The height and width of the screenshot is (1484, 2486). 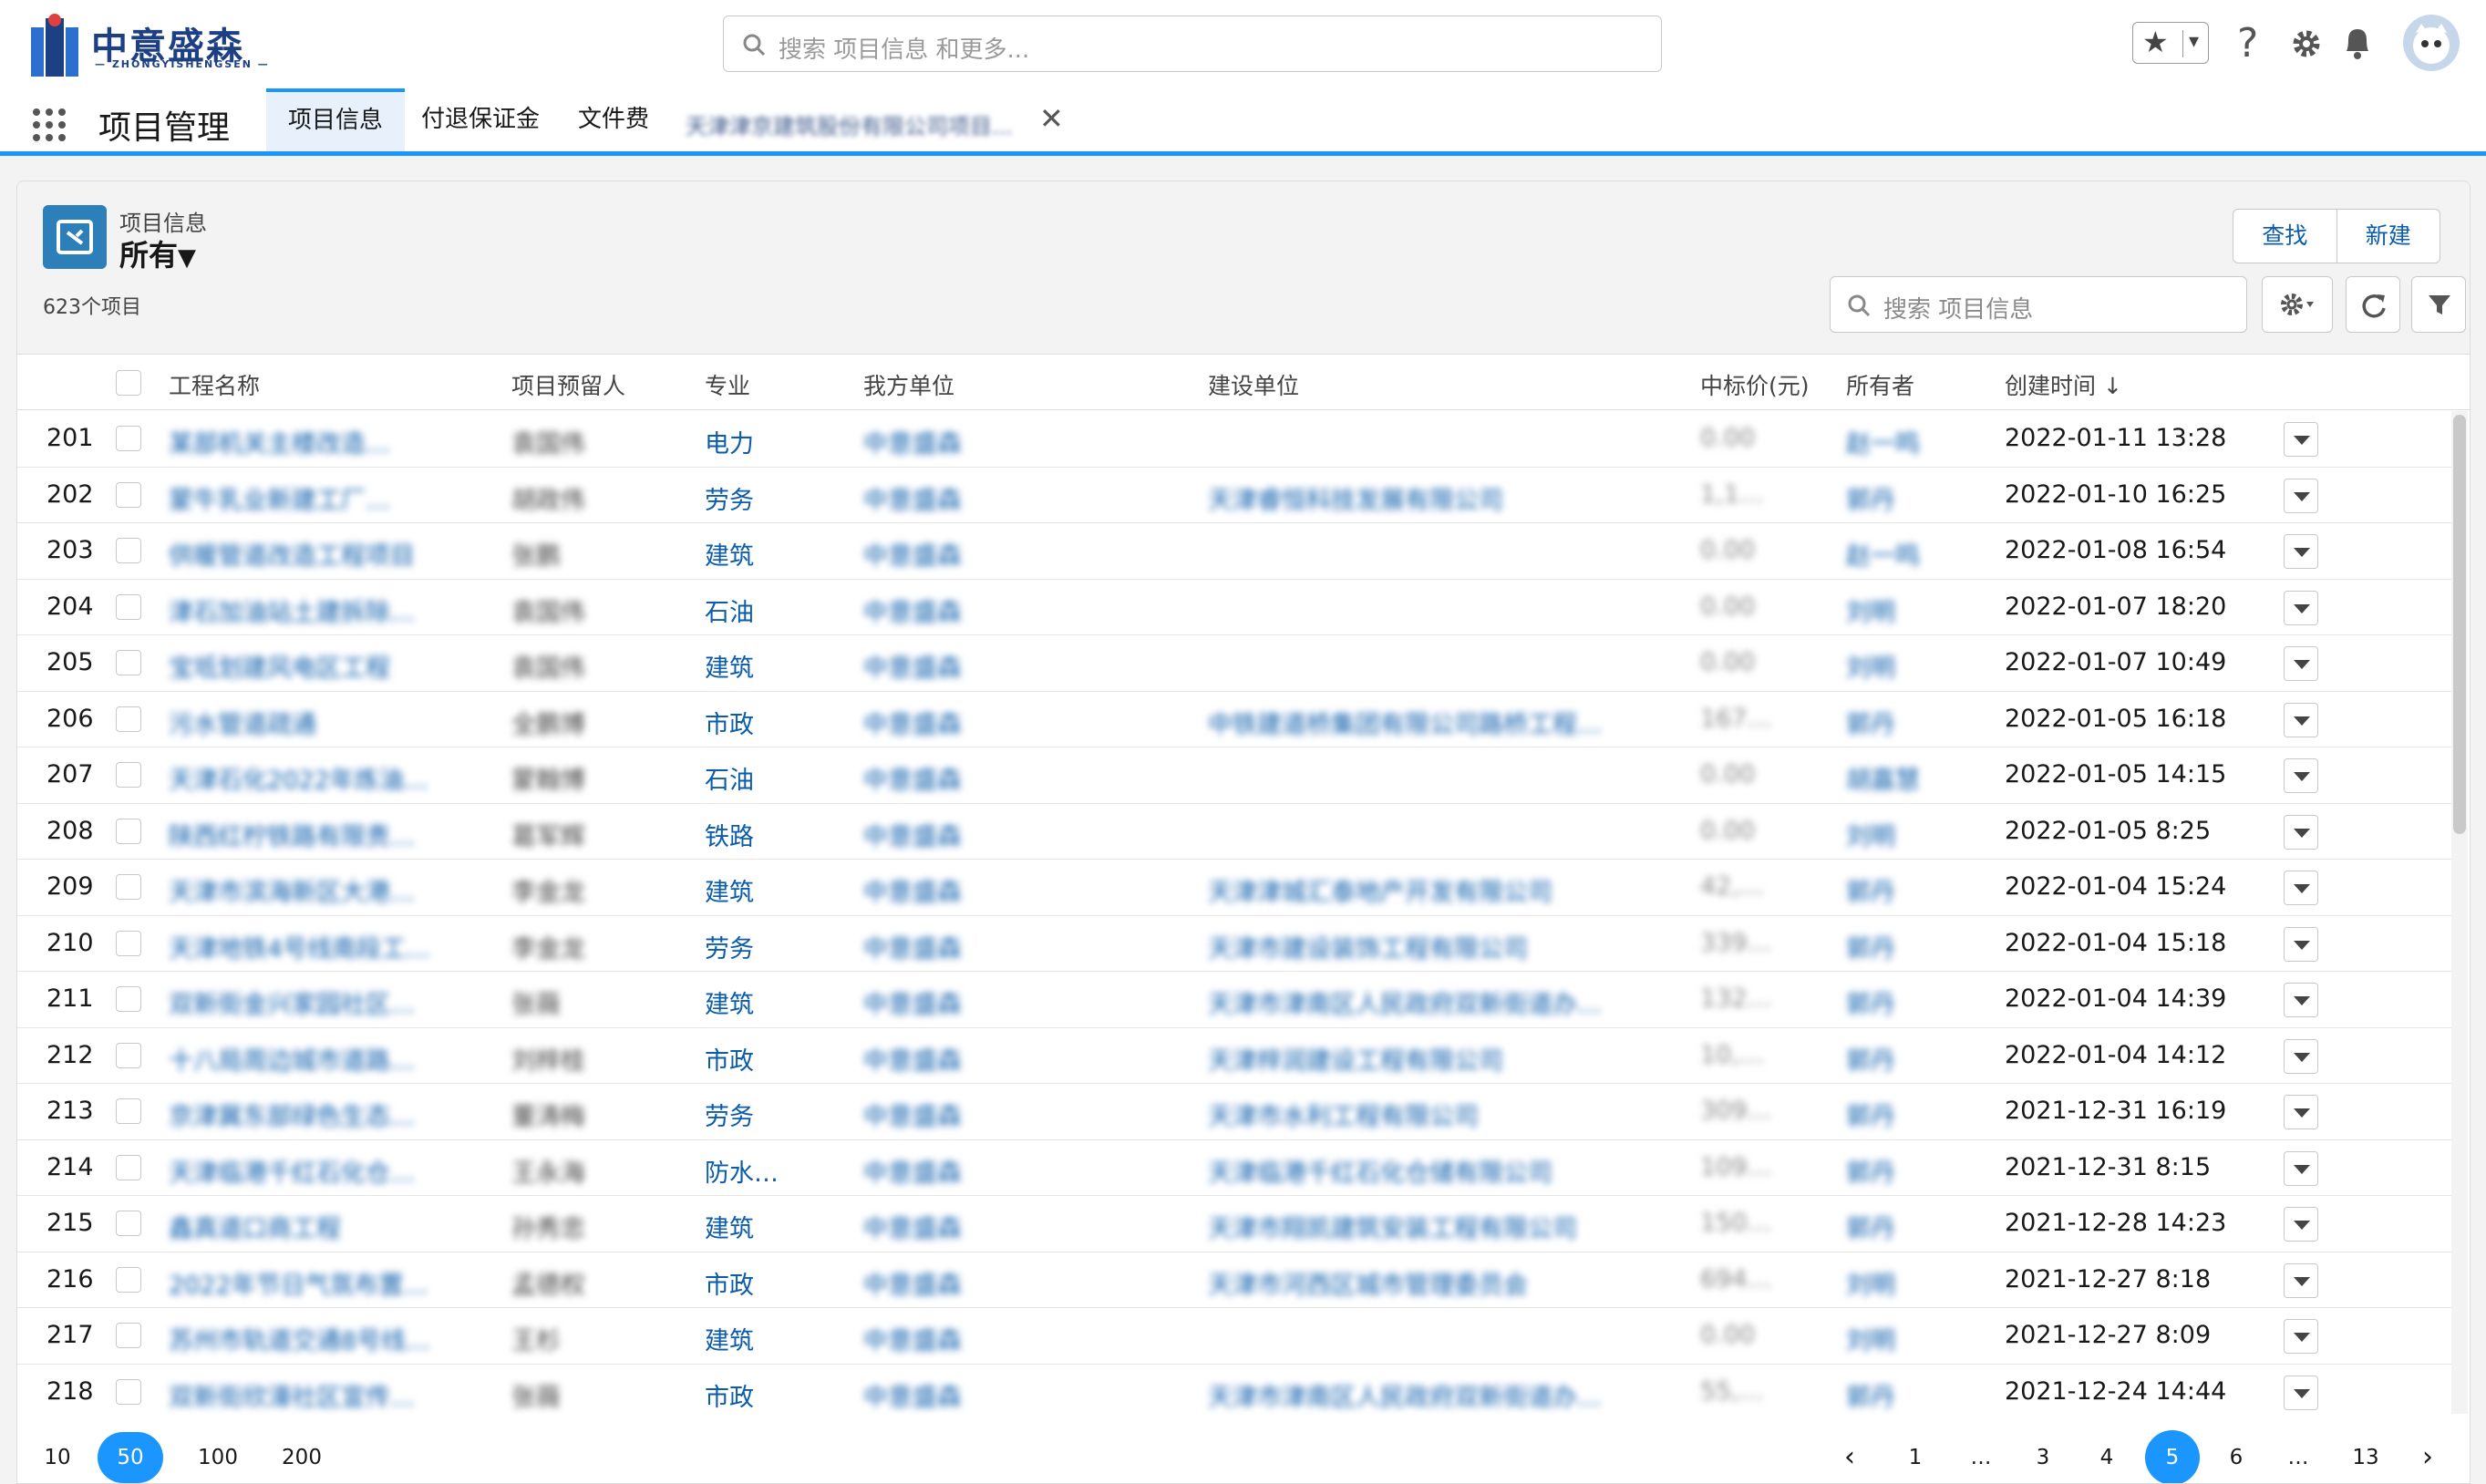 I want to click on page-size-10: 10, so click(x=57, y=1457).